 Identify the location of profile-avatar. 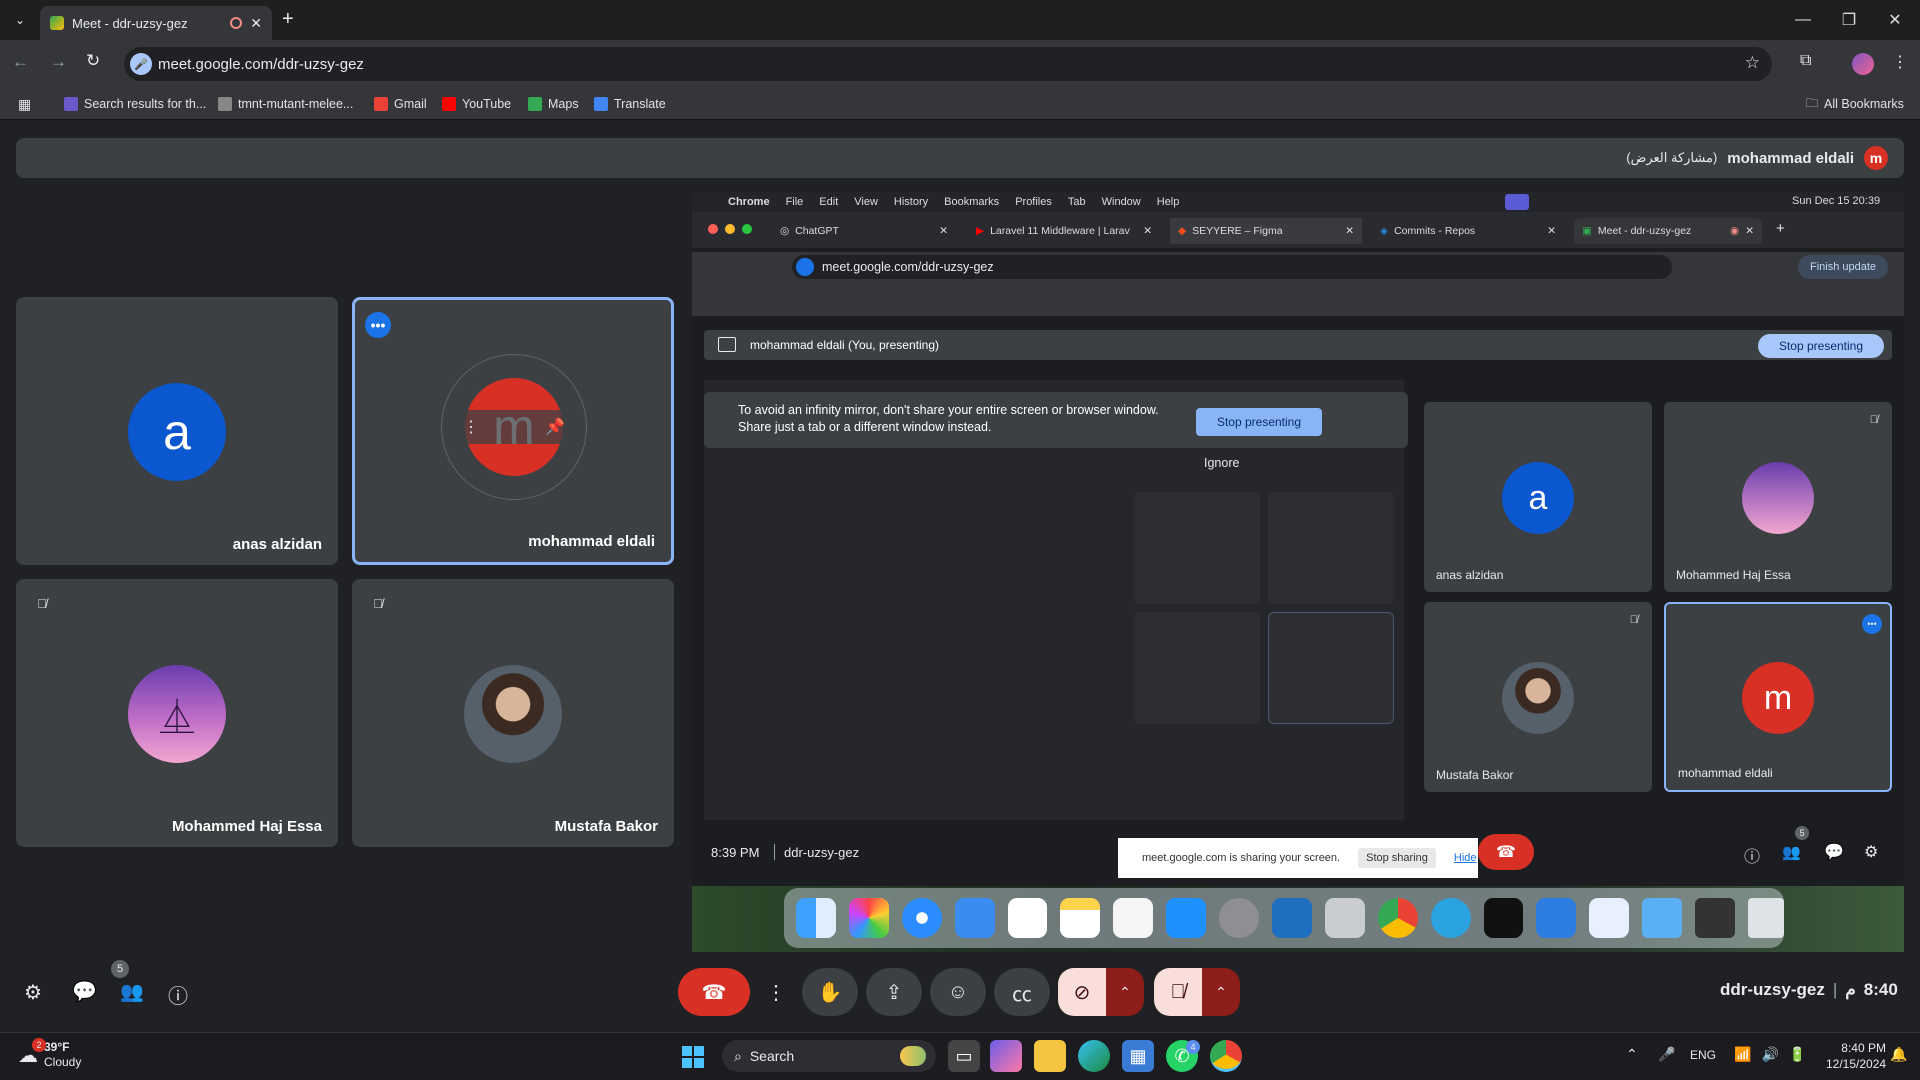
(1863, 64).